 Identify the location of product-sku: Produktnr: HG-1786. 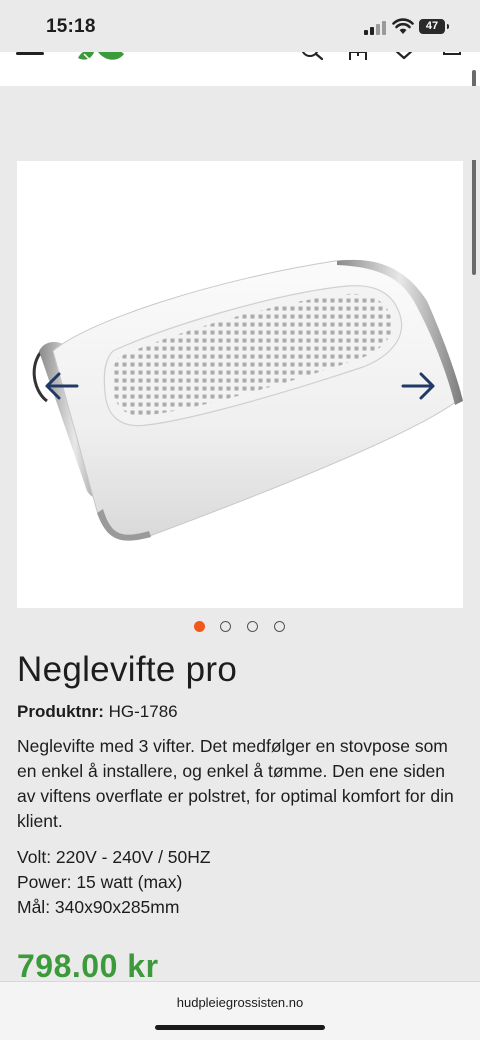
(97, 712).